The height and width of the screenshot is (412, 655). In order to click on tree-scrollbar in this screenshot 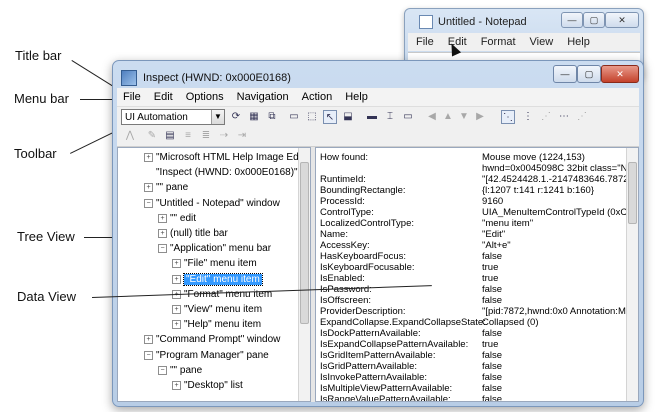, I will do `click(304, 274)`.